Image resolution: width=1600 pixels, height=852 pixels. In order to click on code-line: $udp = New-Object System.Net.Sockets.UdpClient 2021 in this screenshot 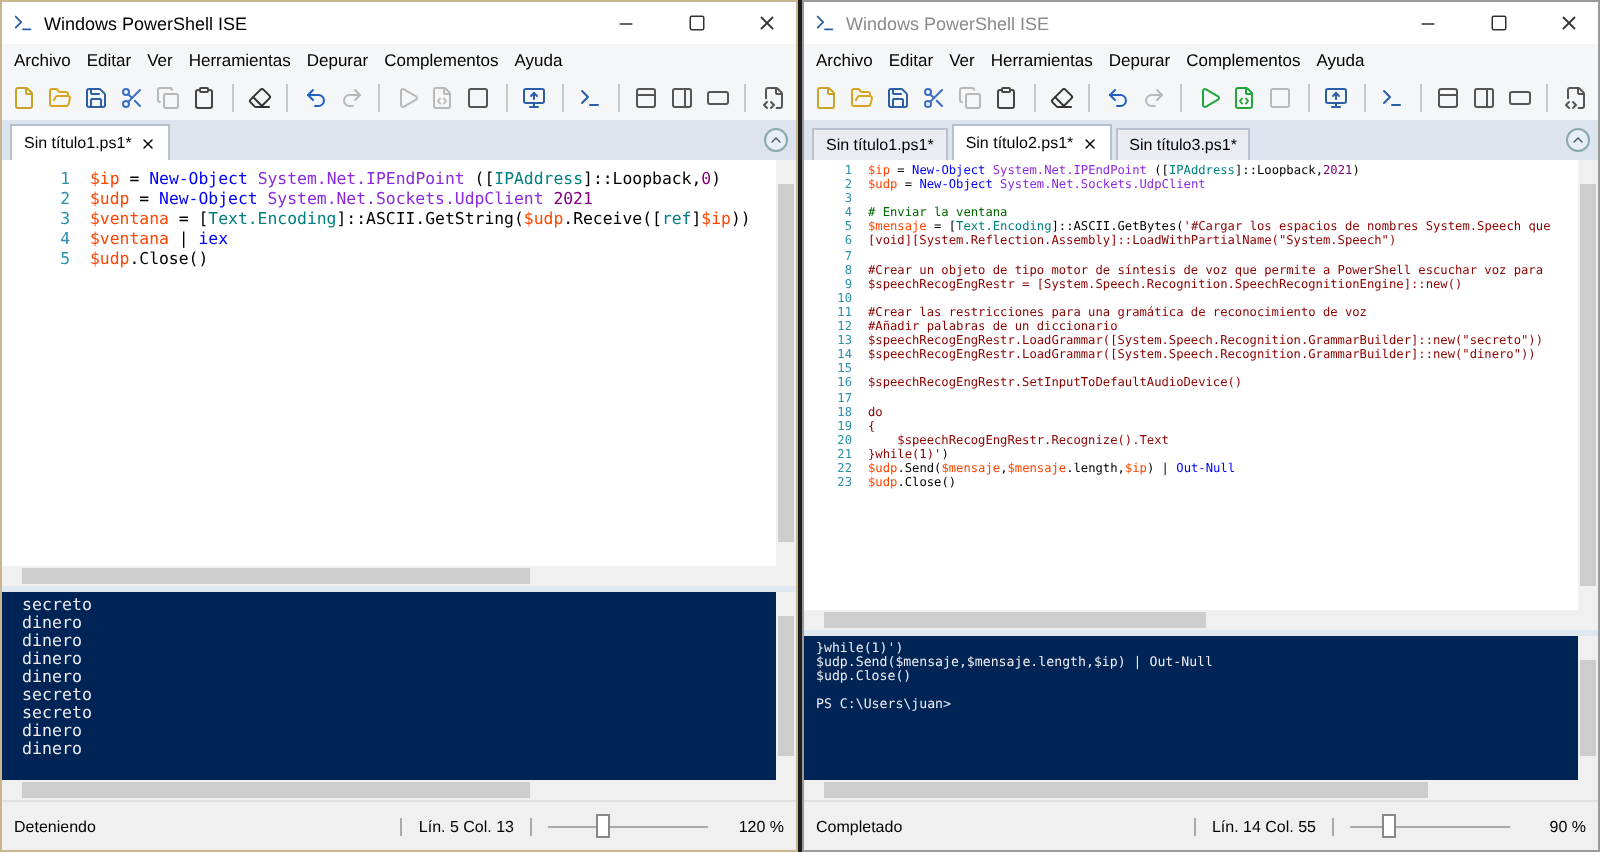, I will do `click(341, 198)`.